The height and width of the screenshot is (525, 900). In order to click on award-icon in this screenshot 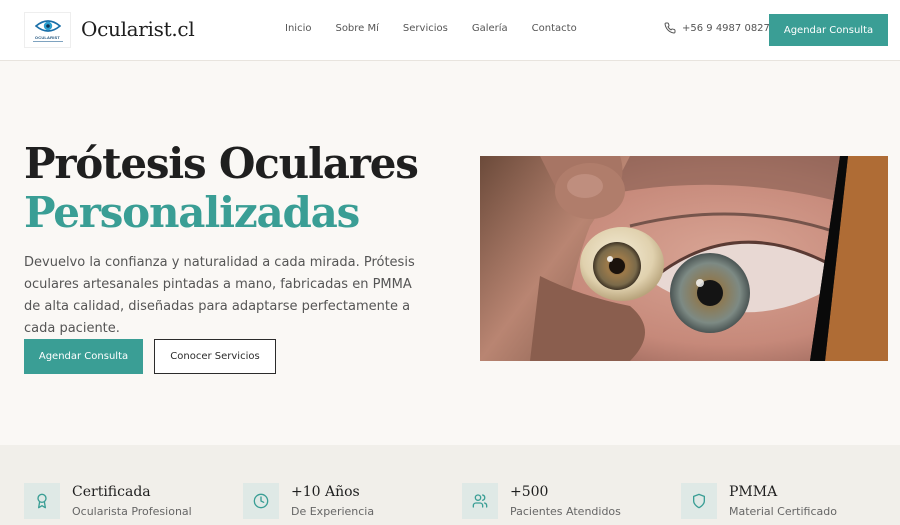, I will do `click(42, 501)`.